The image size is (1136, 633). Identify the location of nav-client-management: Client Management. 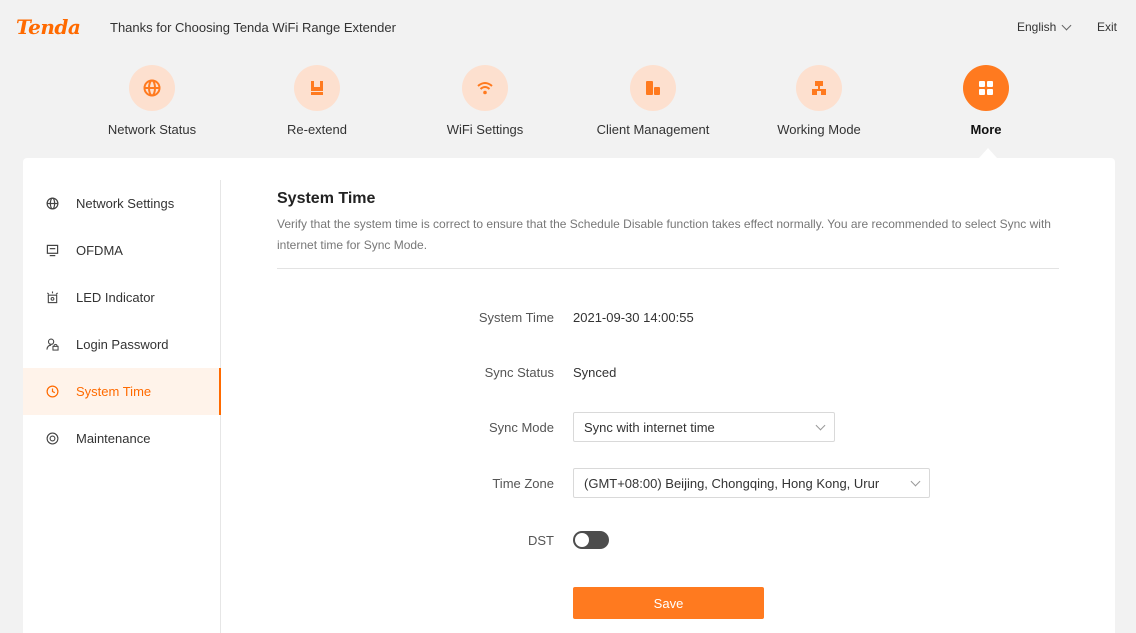
(653, 101).